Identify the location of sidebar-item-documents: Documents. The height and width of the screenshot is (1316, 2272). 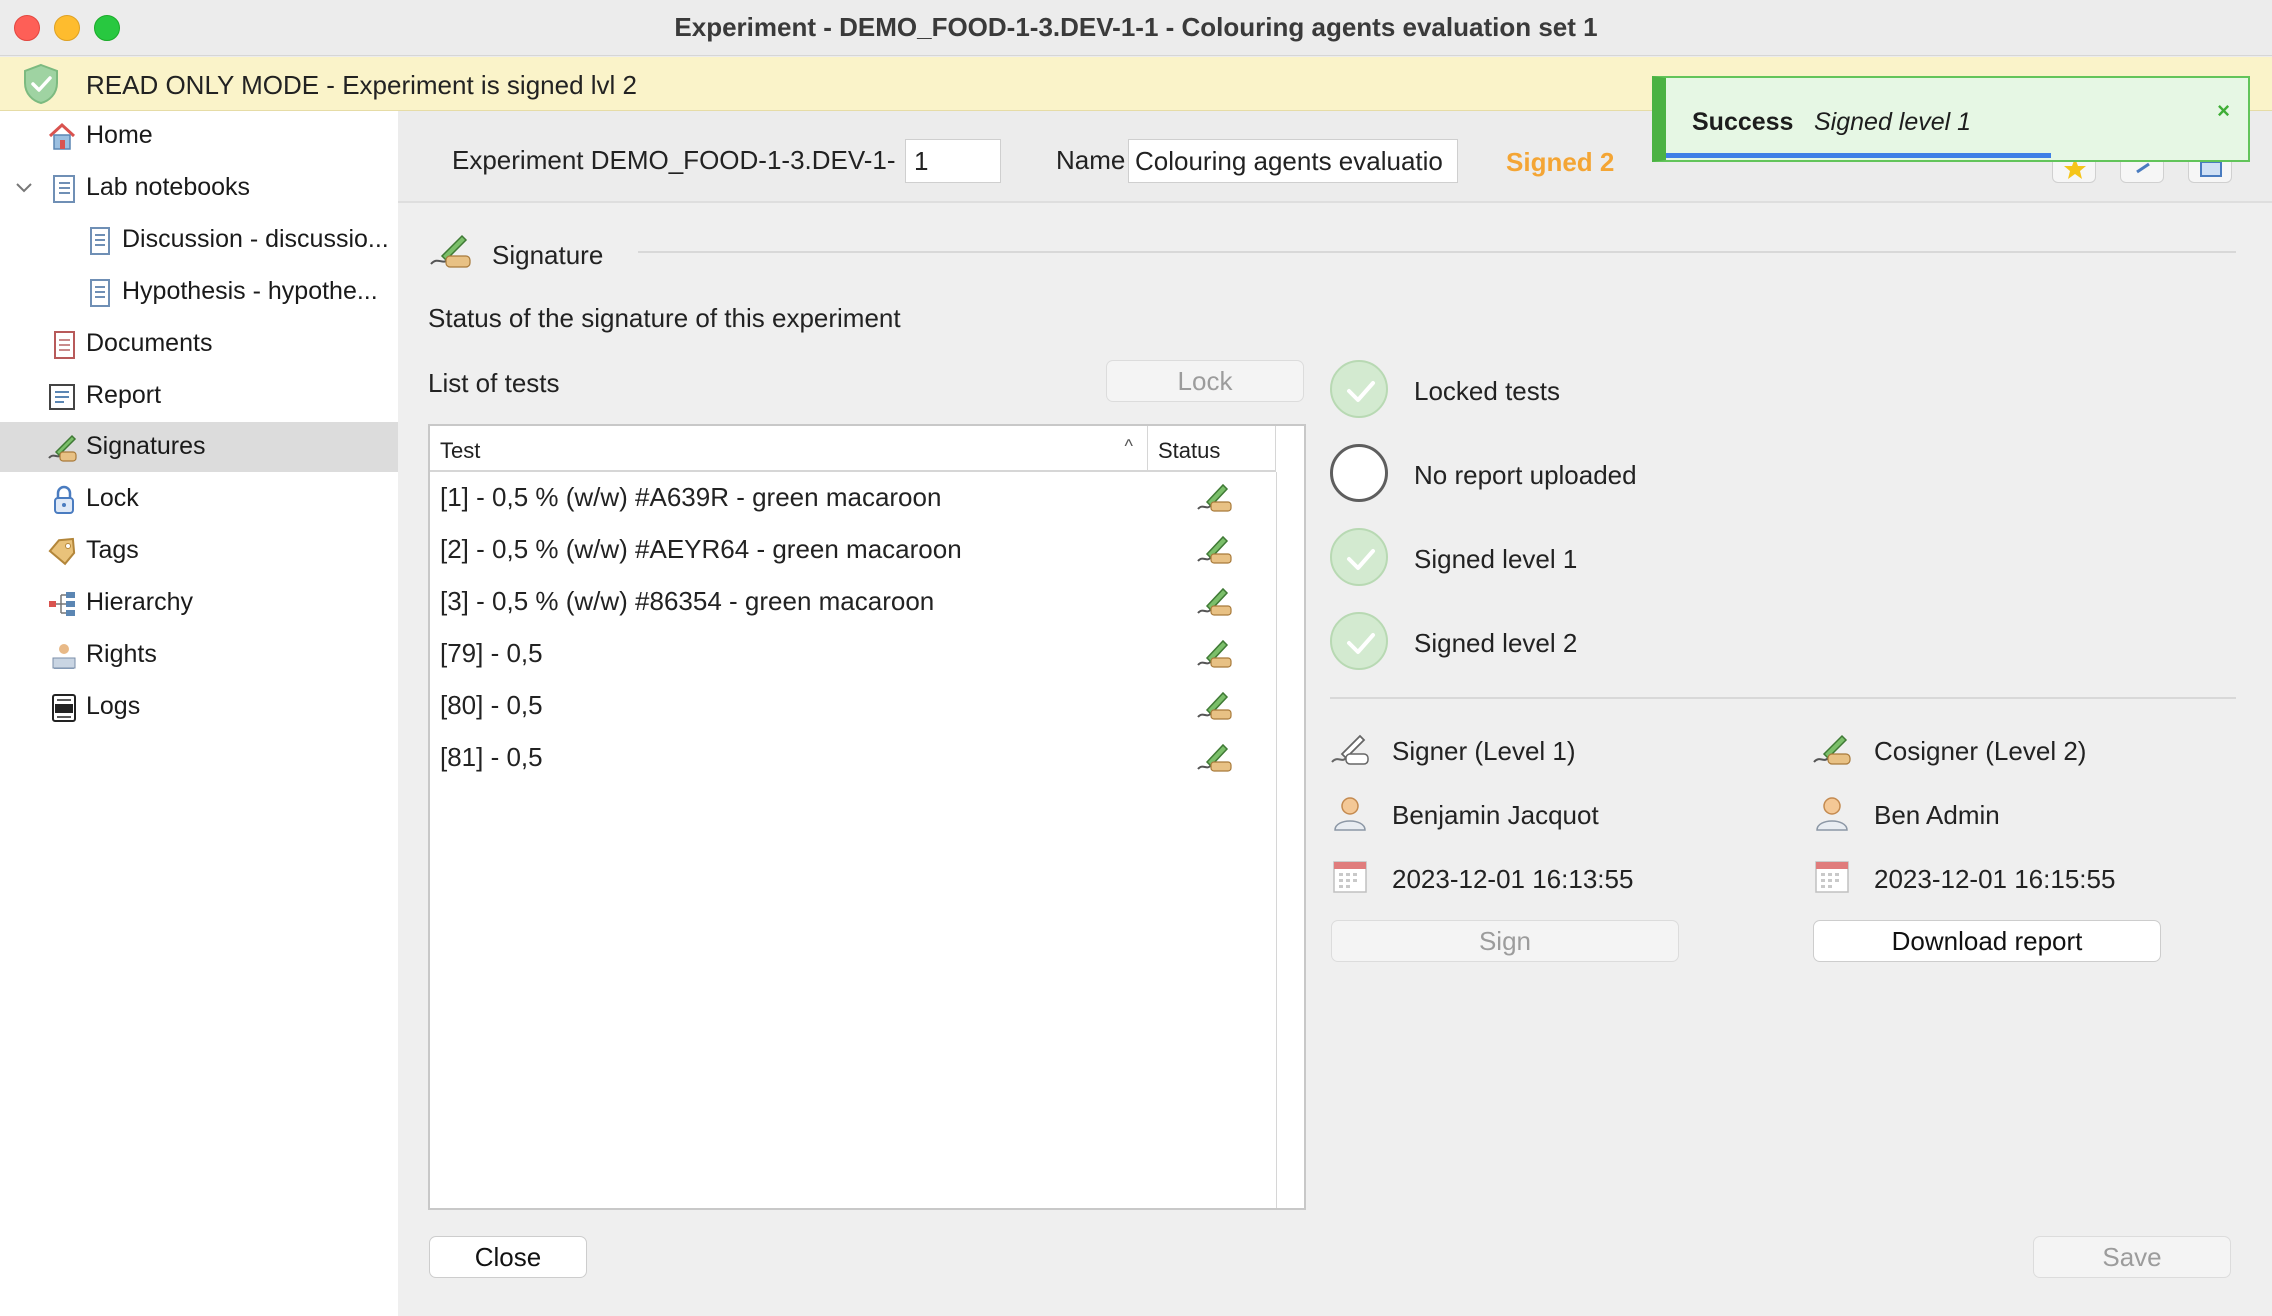
(199, 344).